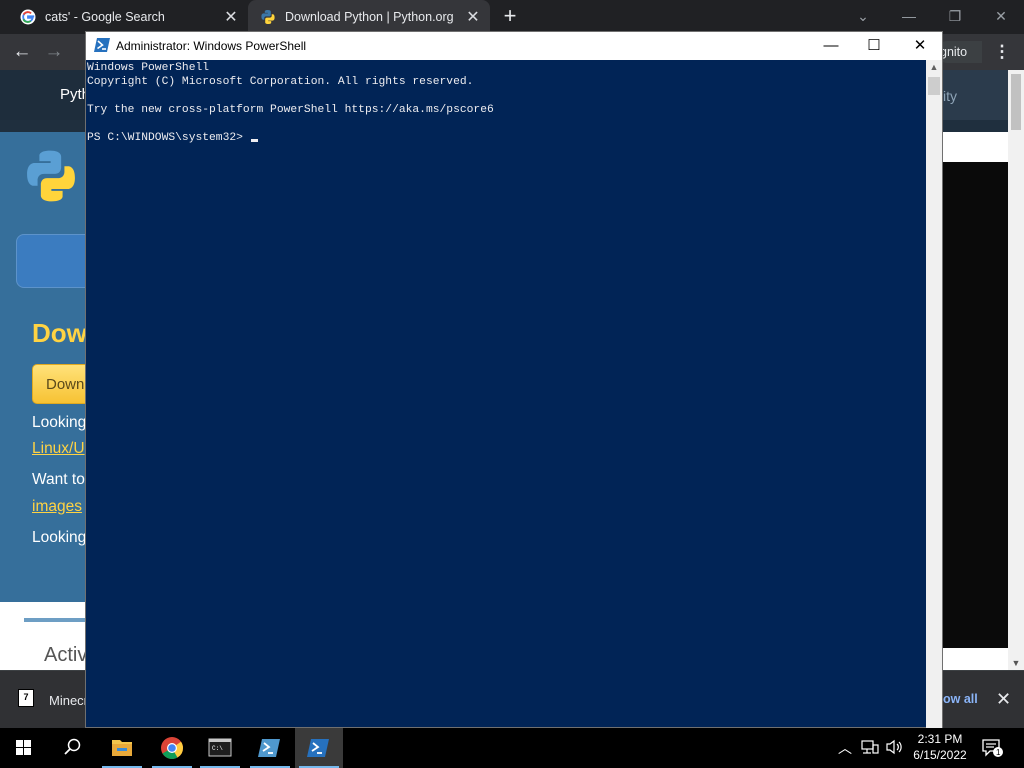 This screenshot has height=768, width=1024. What do you see at coordinates (66, 655) in the screenshot?
I see `section-heading: Activ` at bounding box center [66, 655].